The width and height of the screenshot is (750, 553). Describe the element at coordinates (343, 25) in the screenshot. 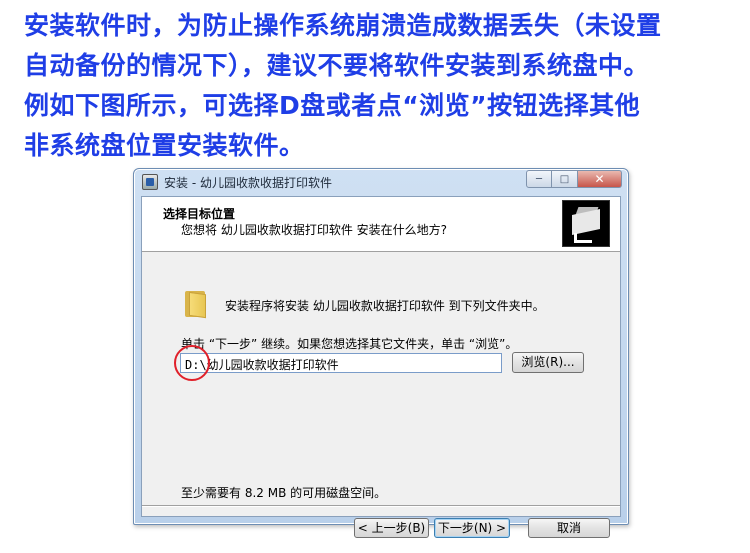

I see `instruction-line-1: 安装软件时，为防止操作系统崩溃造成数据丢失（未设置` at that location.